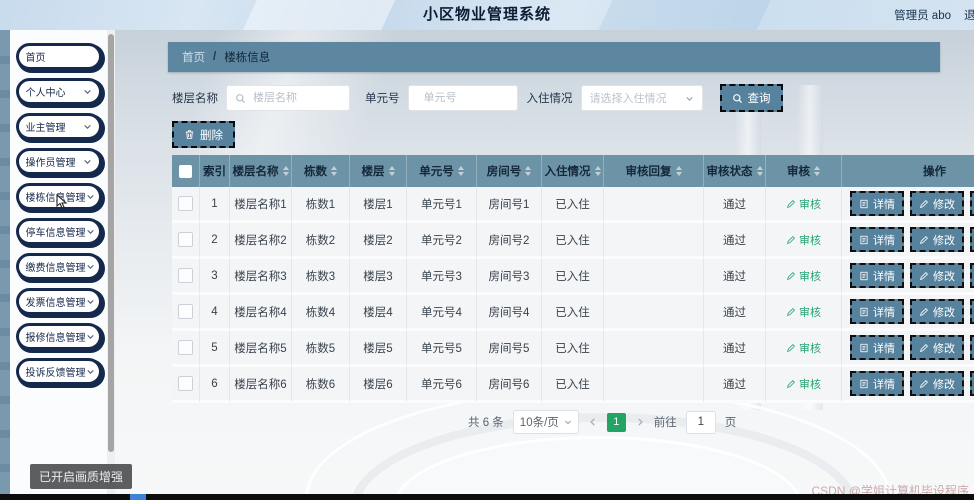 This screenshot has height=500, width=974. Describe the element at coordinates (58, 126) in the screenshot. I see `sidebar-menu-item: 业主管理` at that location.